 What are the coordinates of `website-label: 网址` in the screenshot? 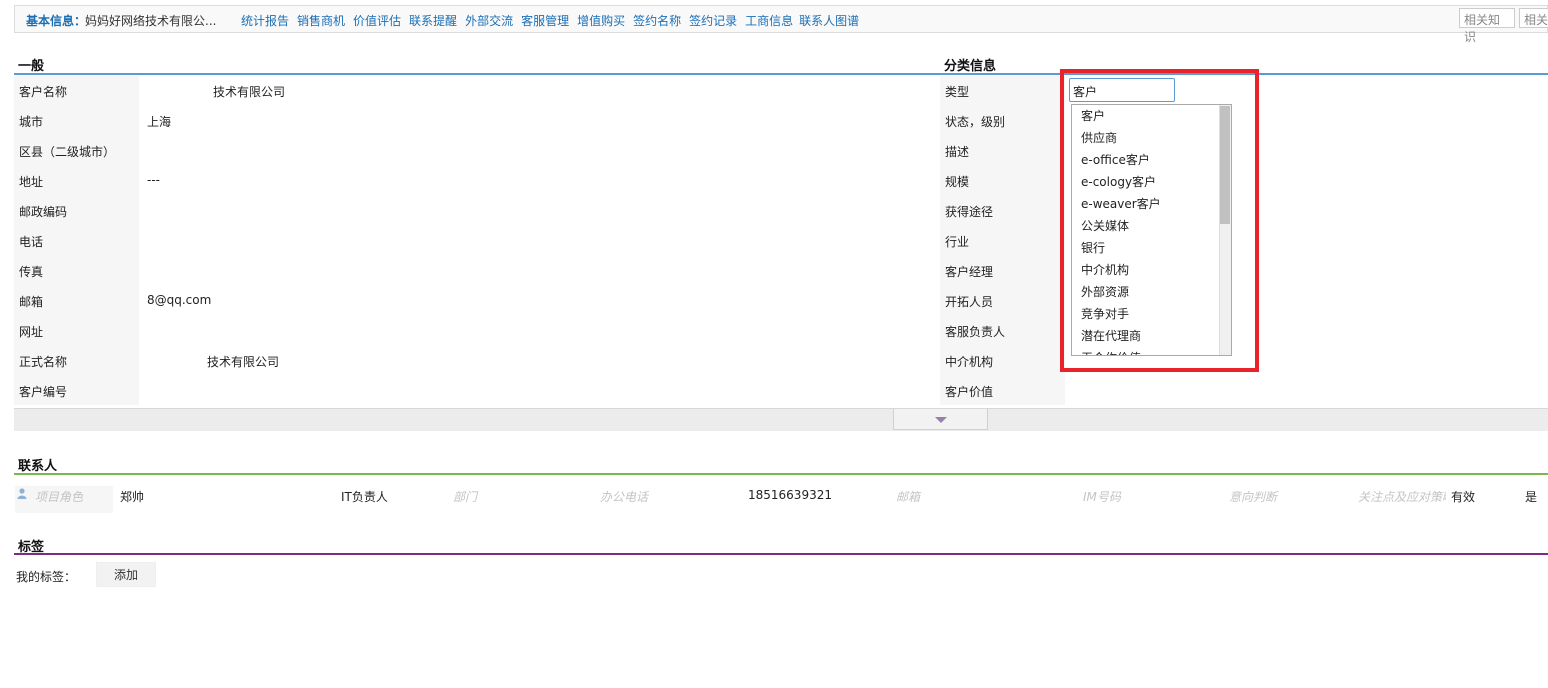 It's located at (31, 332).